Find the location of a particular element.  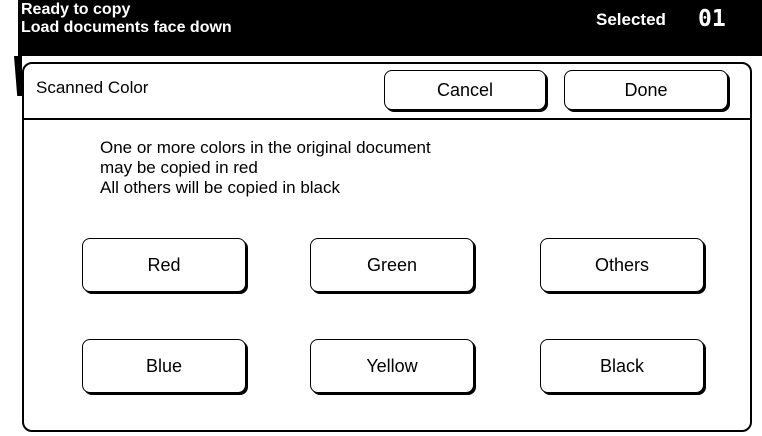

selected-count: 01 is located at coordinates (712, 19).